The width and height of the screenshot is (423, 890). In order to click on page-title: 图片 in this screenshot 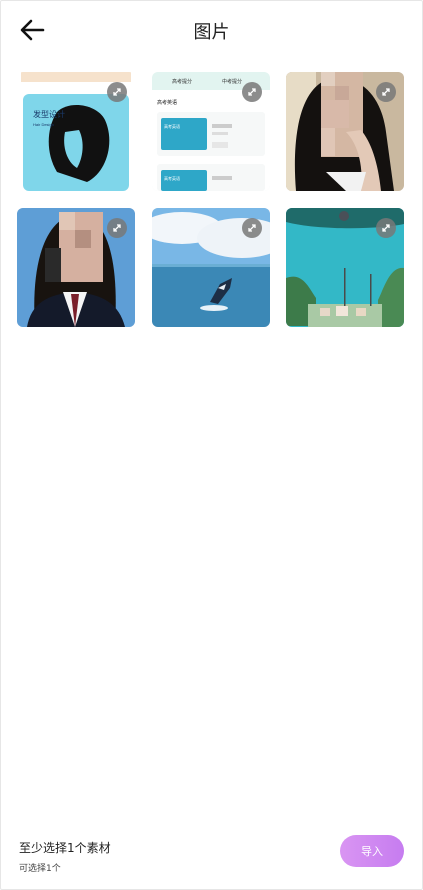, I will do `click(211, 32)`.